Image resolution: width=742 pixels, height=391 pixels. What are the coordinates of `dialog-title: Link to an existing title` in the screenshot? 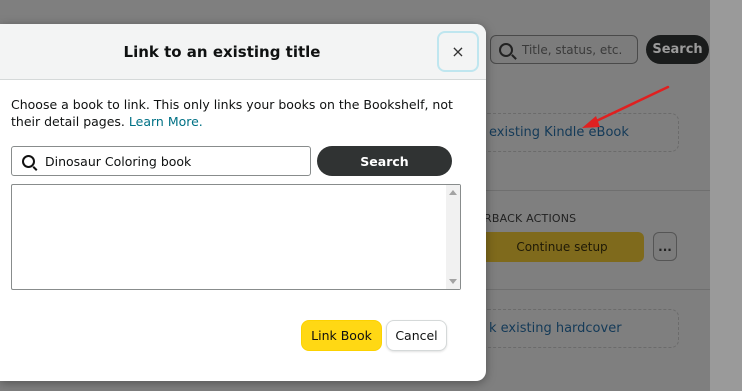 It's located at (222, 52).